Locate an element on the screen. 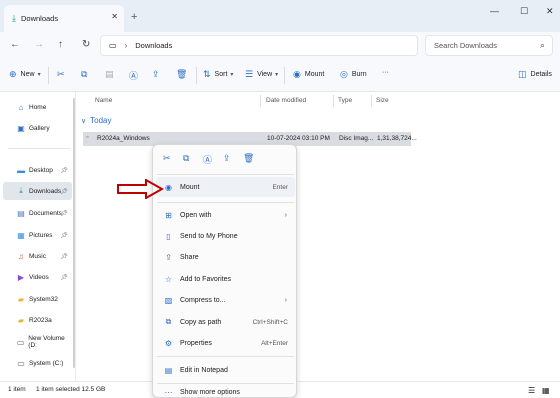  sidebar-item-desktop: ▬ Desktop 📌︎ is located at coordinates (36, 170).